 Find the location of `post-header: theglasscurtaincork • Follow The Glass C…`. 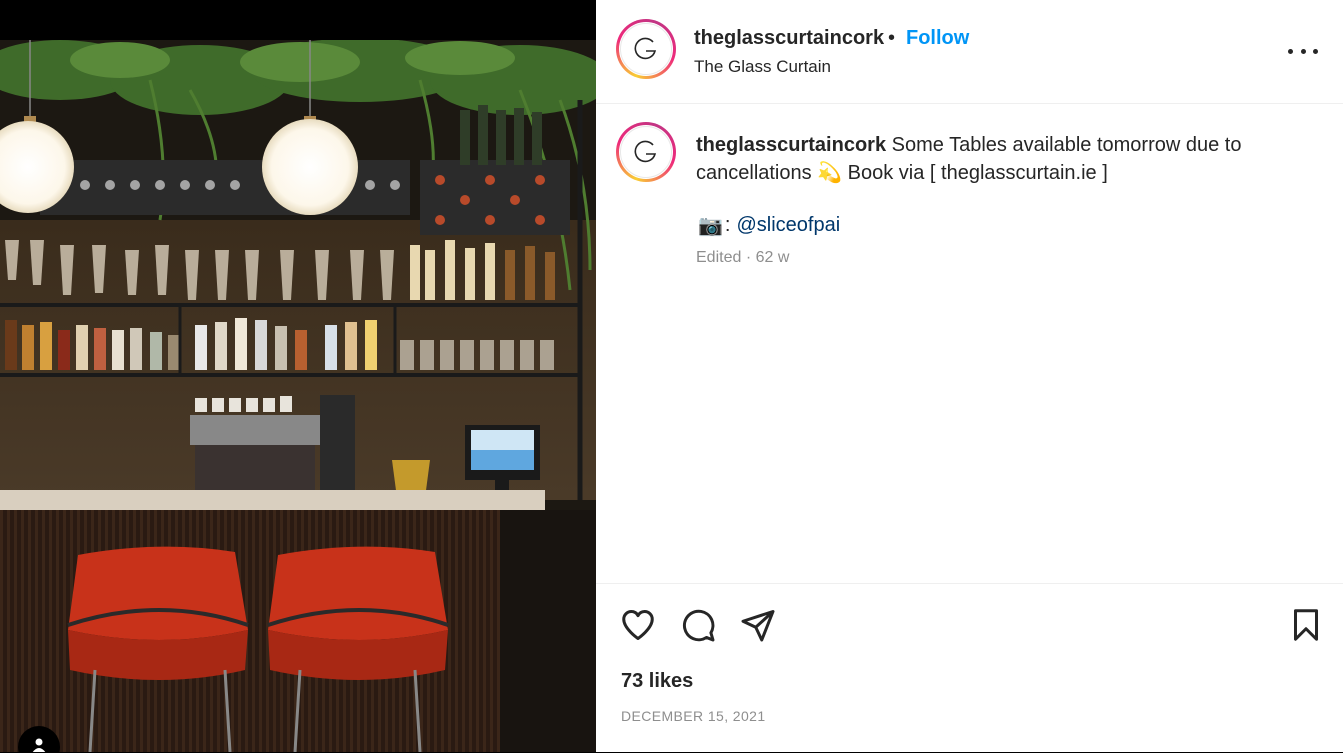

post-header: theglasscurtaincork • Follow The Glass C… is located at coordinates (969, 52).